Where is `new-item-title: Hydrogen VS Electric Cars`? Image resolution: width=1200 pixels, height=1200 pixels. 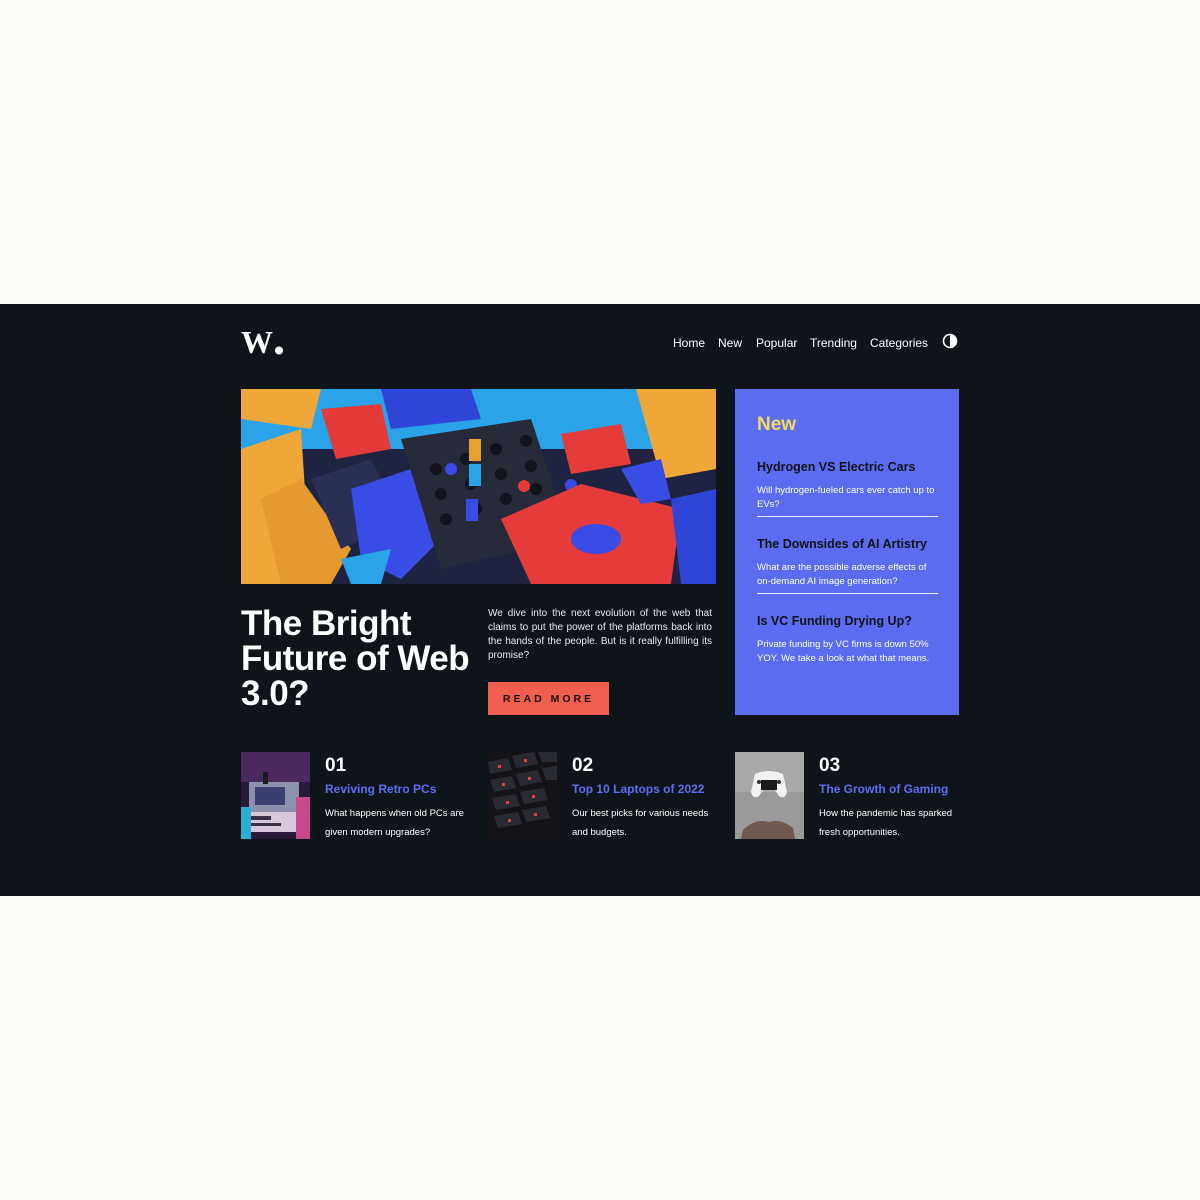
new-item-title: Hydrogen VS Electric Cars is located at coordinates (847, 467).